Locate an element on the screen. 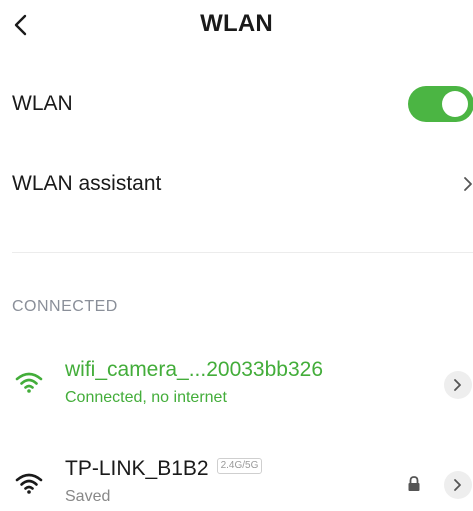  wlan-assistant-row: WLAN assistant is located at coordinates (236, 185).